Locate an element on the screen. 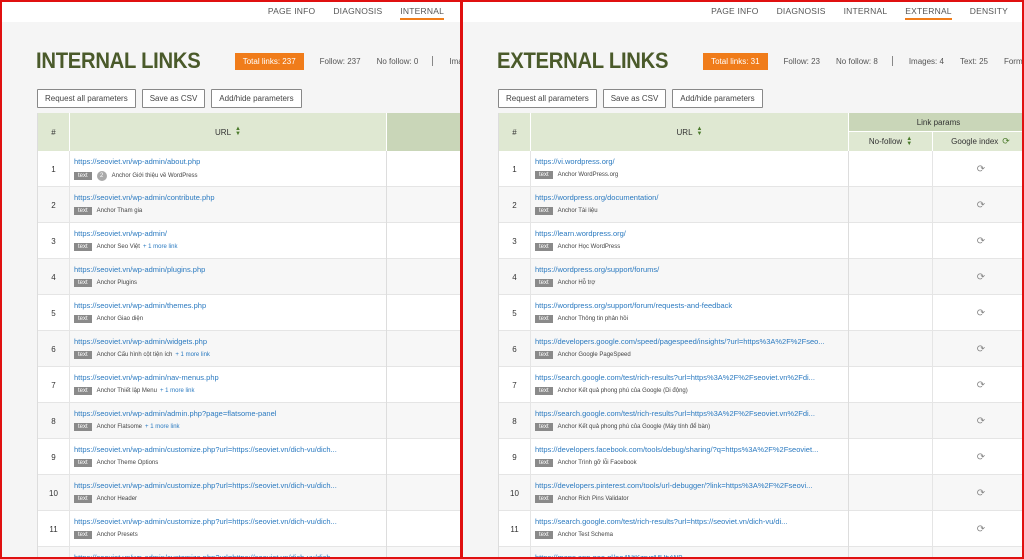 The height and width of the screenshot is (559, 1024). link-url: https://seoviet.vn/wp-admin/ is located at coordinates (230, 233).